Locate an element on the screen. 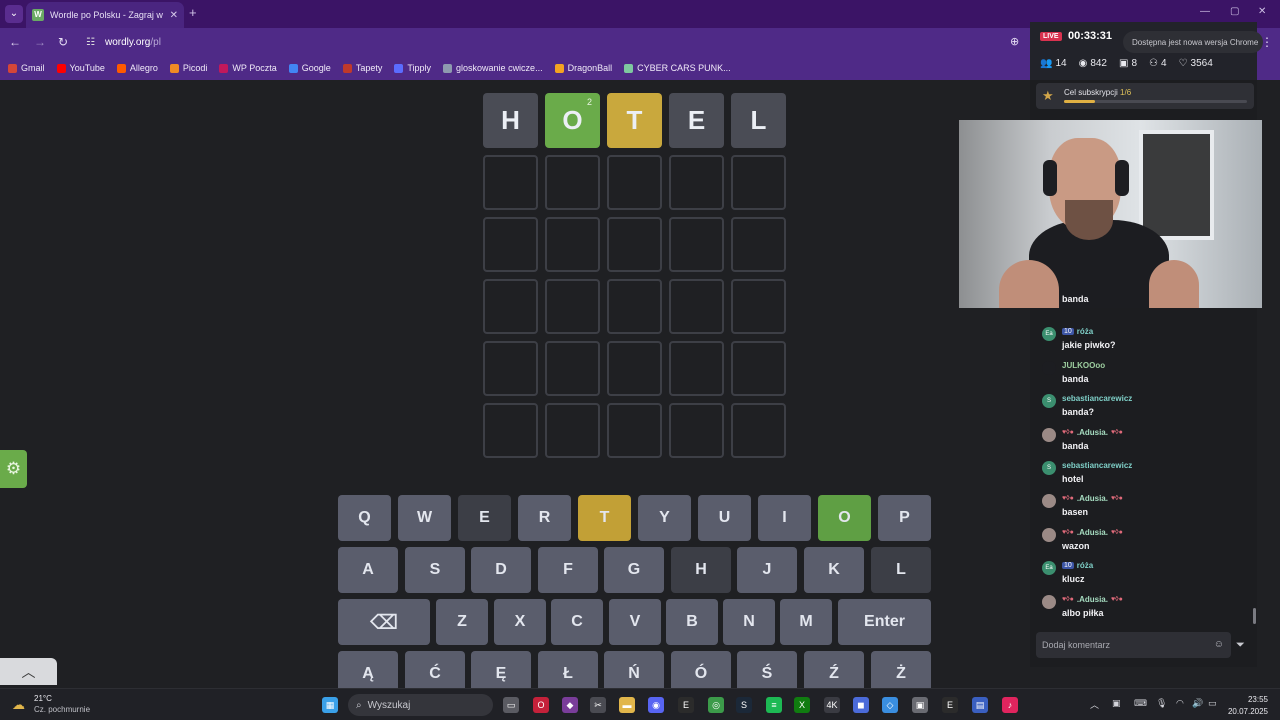 This screenshot has height=720, width=1280. forward-arrow-icon: → is located at coordinates (40, 42).